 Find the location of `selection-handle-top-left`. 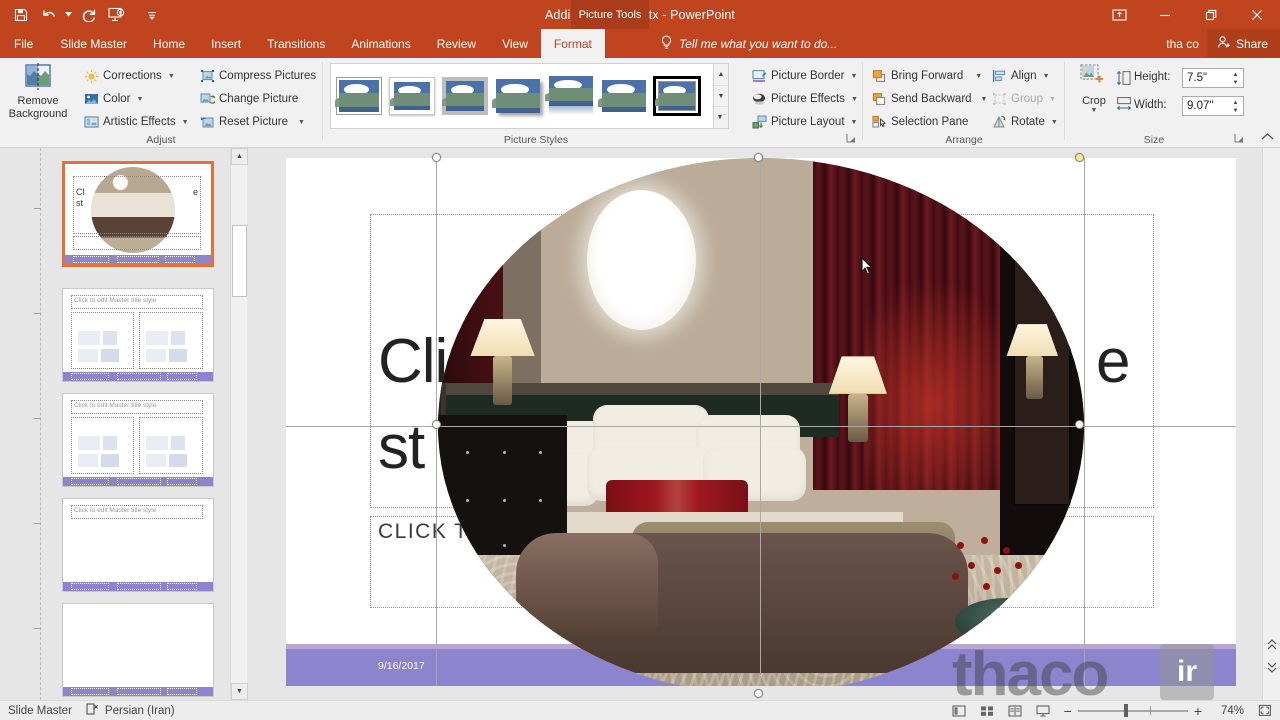

selection-handle-top-left is located at coordinates (436, 157).